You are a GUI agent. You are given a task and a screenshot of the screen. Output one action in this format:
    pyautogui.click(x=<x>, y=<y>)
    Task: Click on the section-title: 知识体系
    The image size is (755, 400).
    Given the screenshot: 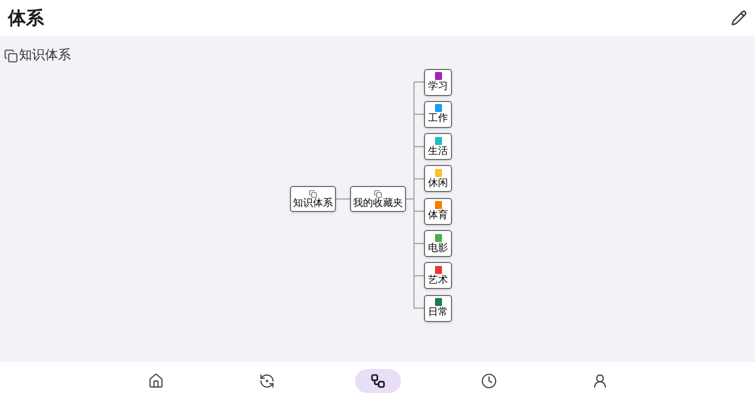 What is the action you would take?
    pyautogui.click(x=45, y=56)
    